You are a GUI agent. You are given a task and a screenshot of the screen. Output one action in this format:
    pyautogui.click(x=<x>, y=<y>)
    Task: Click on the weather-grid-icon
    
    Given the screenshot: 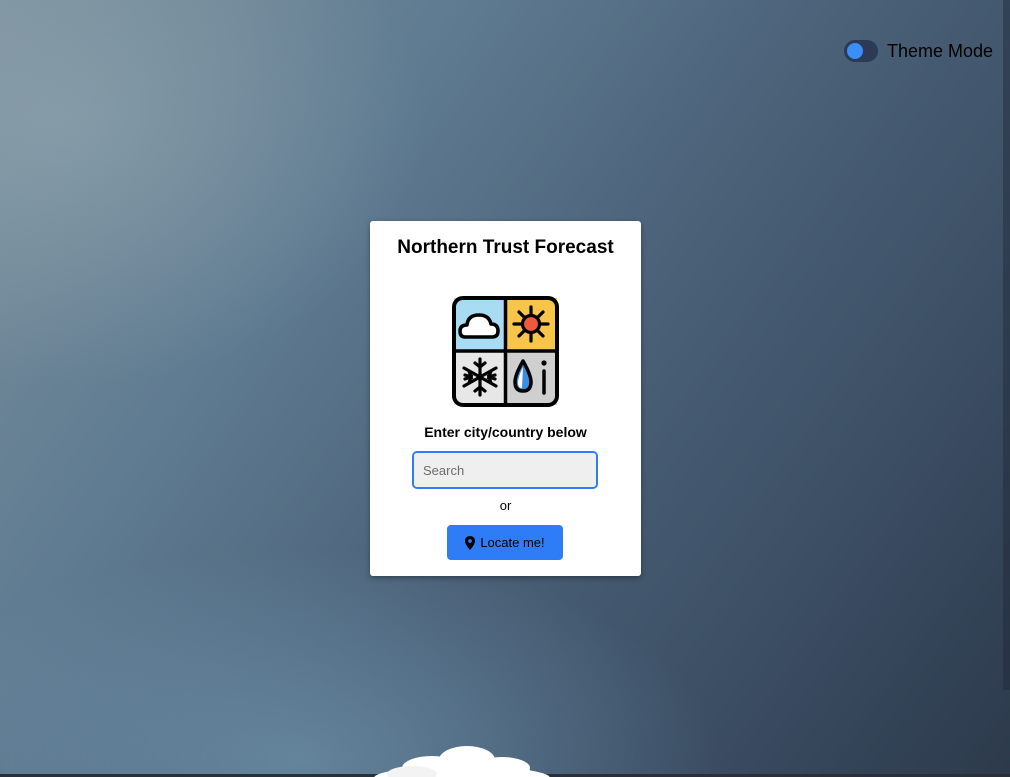 What is the action you would take?
    pyautogui.click(x=505, y=351)
    